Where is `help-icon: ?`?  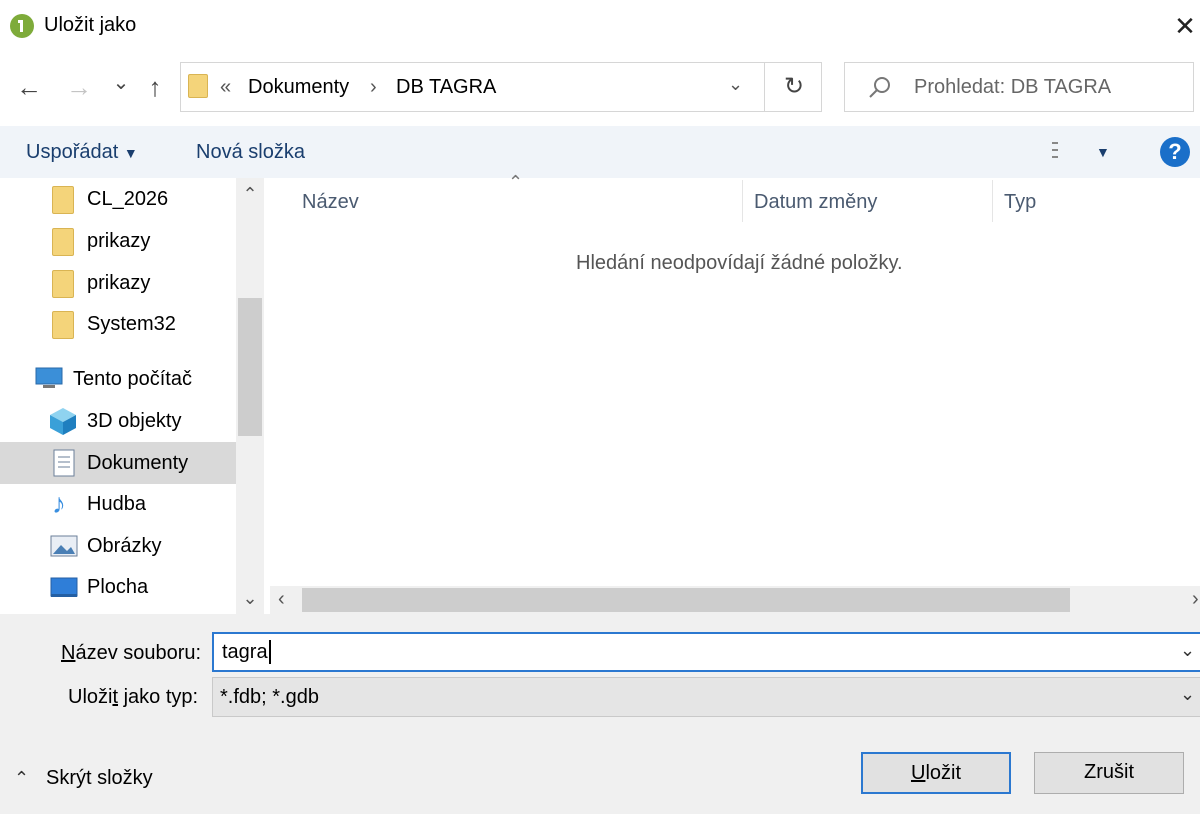 help-icon: ? is located at coordinates (1175, 152).